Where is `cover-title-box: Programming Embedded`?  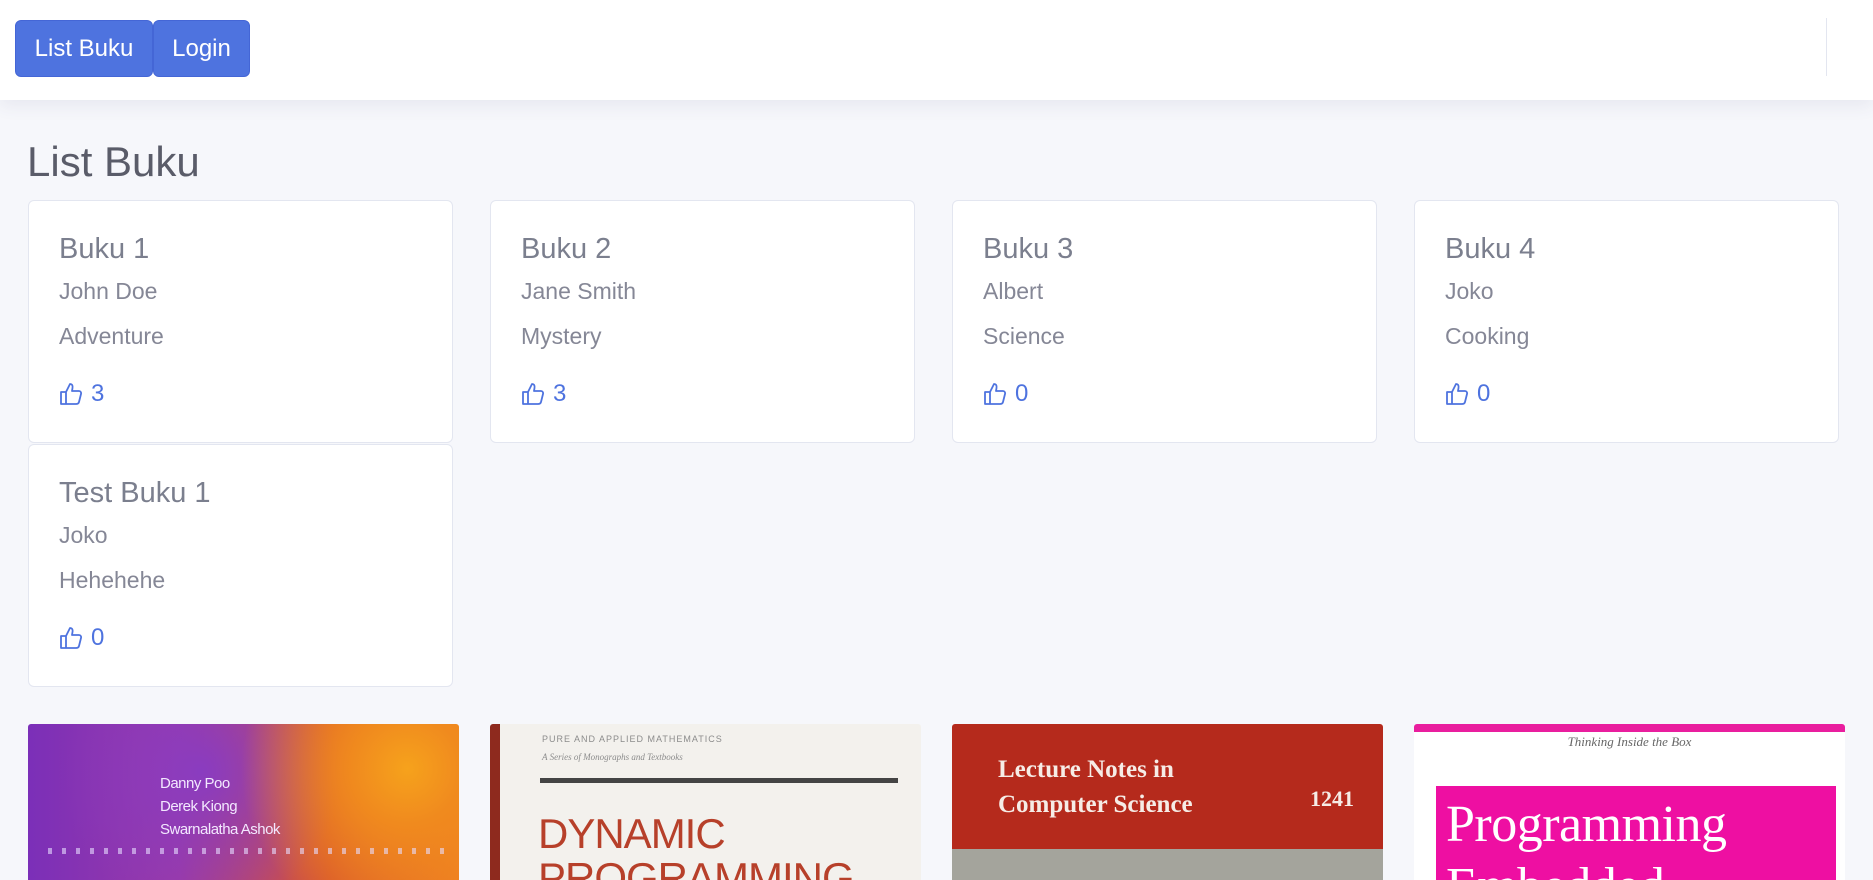
cover-title-box: Programming Embedded is located at coordinates (1636, 833).